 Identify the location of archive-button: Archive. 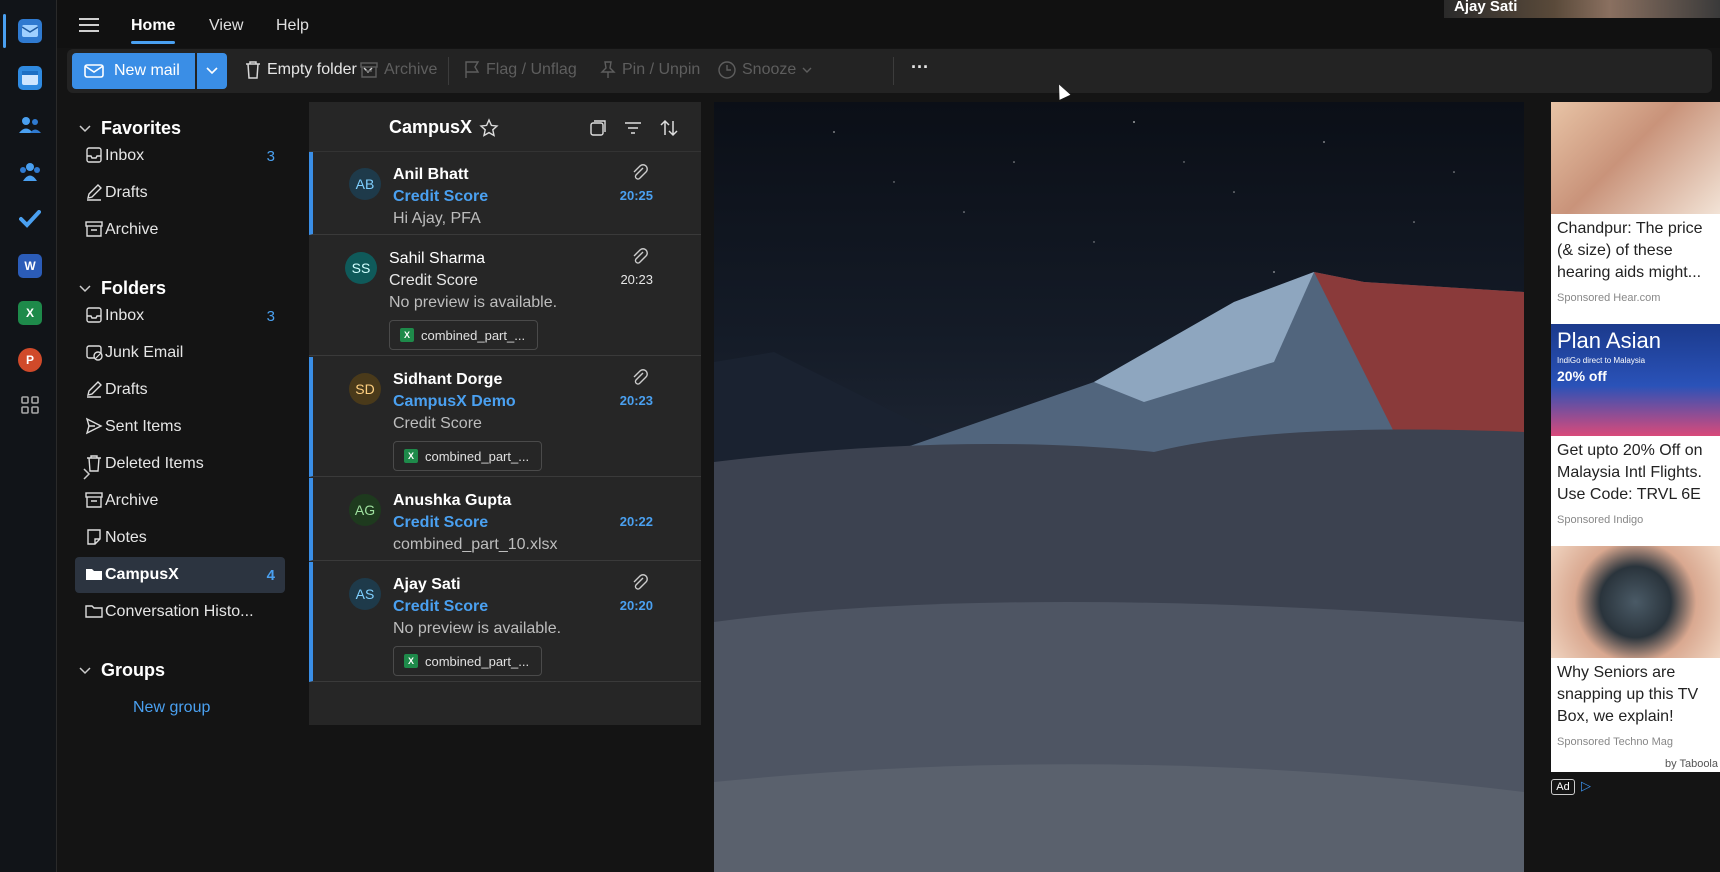
(398, 70).